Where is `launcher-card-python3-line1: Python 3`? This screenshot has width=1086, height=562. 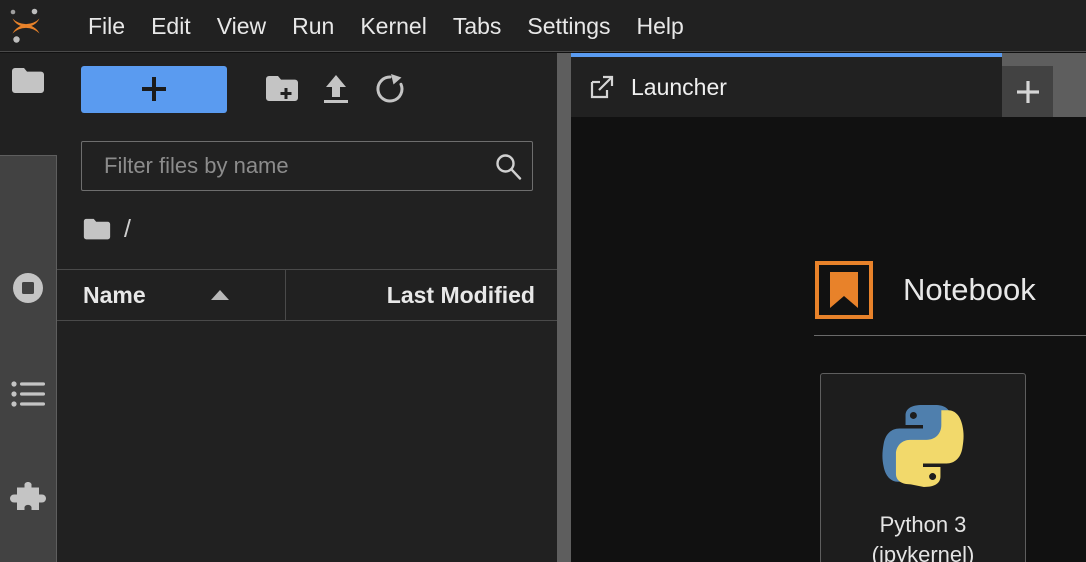 launcher-card-python3-line1: Python 3 is located at coordinates (923, 524).